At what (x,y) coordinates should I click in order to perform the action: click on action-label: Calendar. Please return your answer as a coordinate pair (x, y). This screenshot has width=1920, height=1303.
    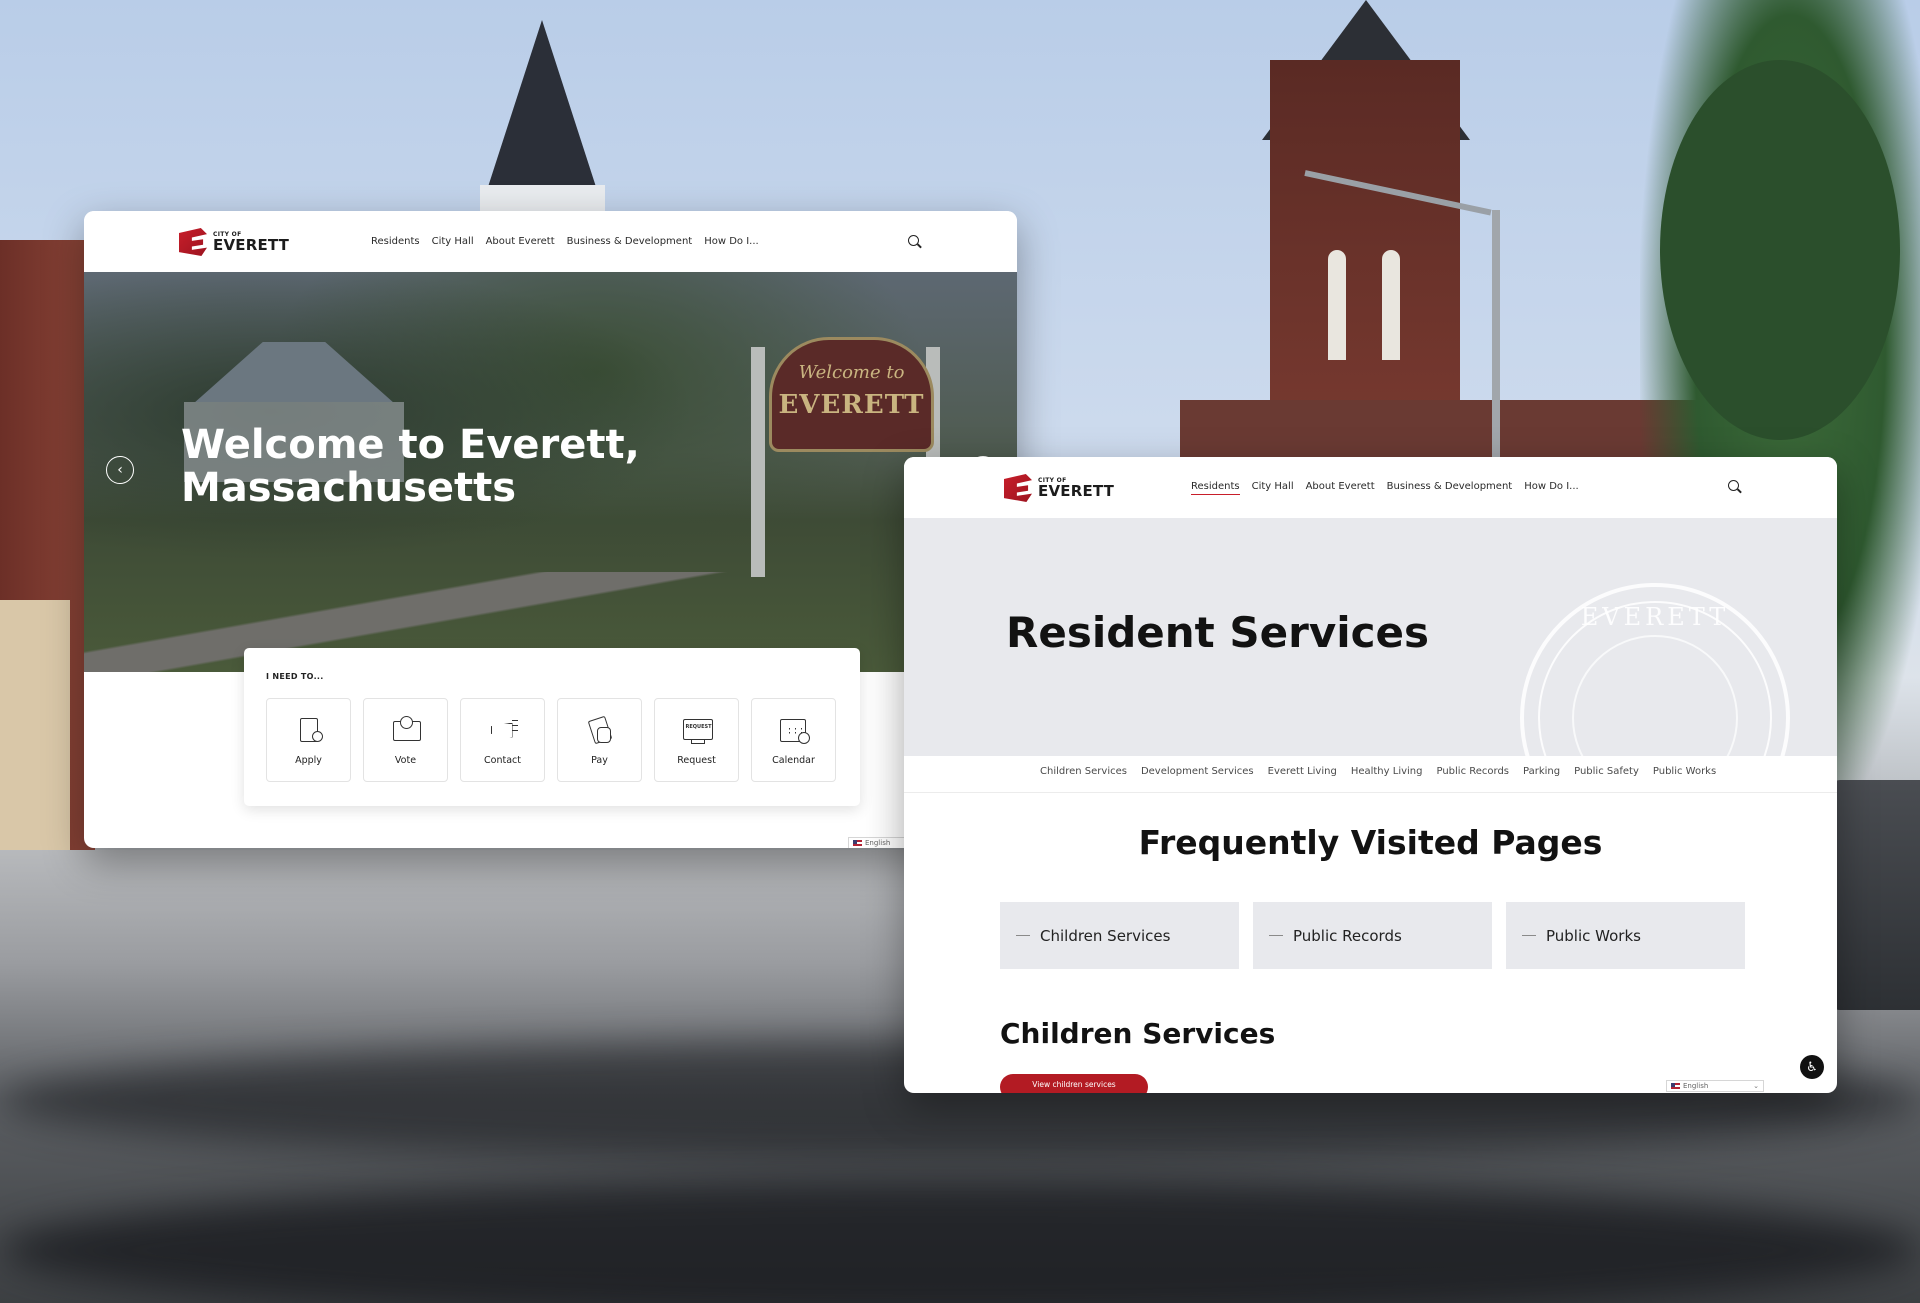
    Looking at the image, I should click on (793, 760).